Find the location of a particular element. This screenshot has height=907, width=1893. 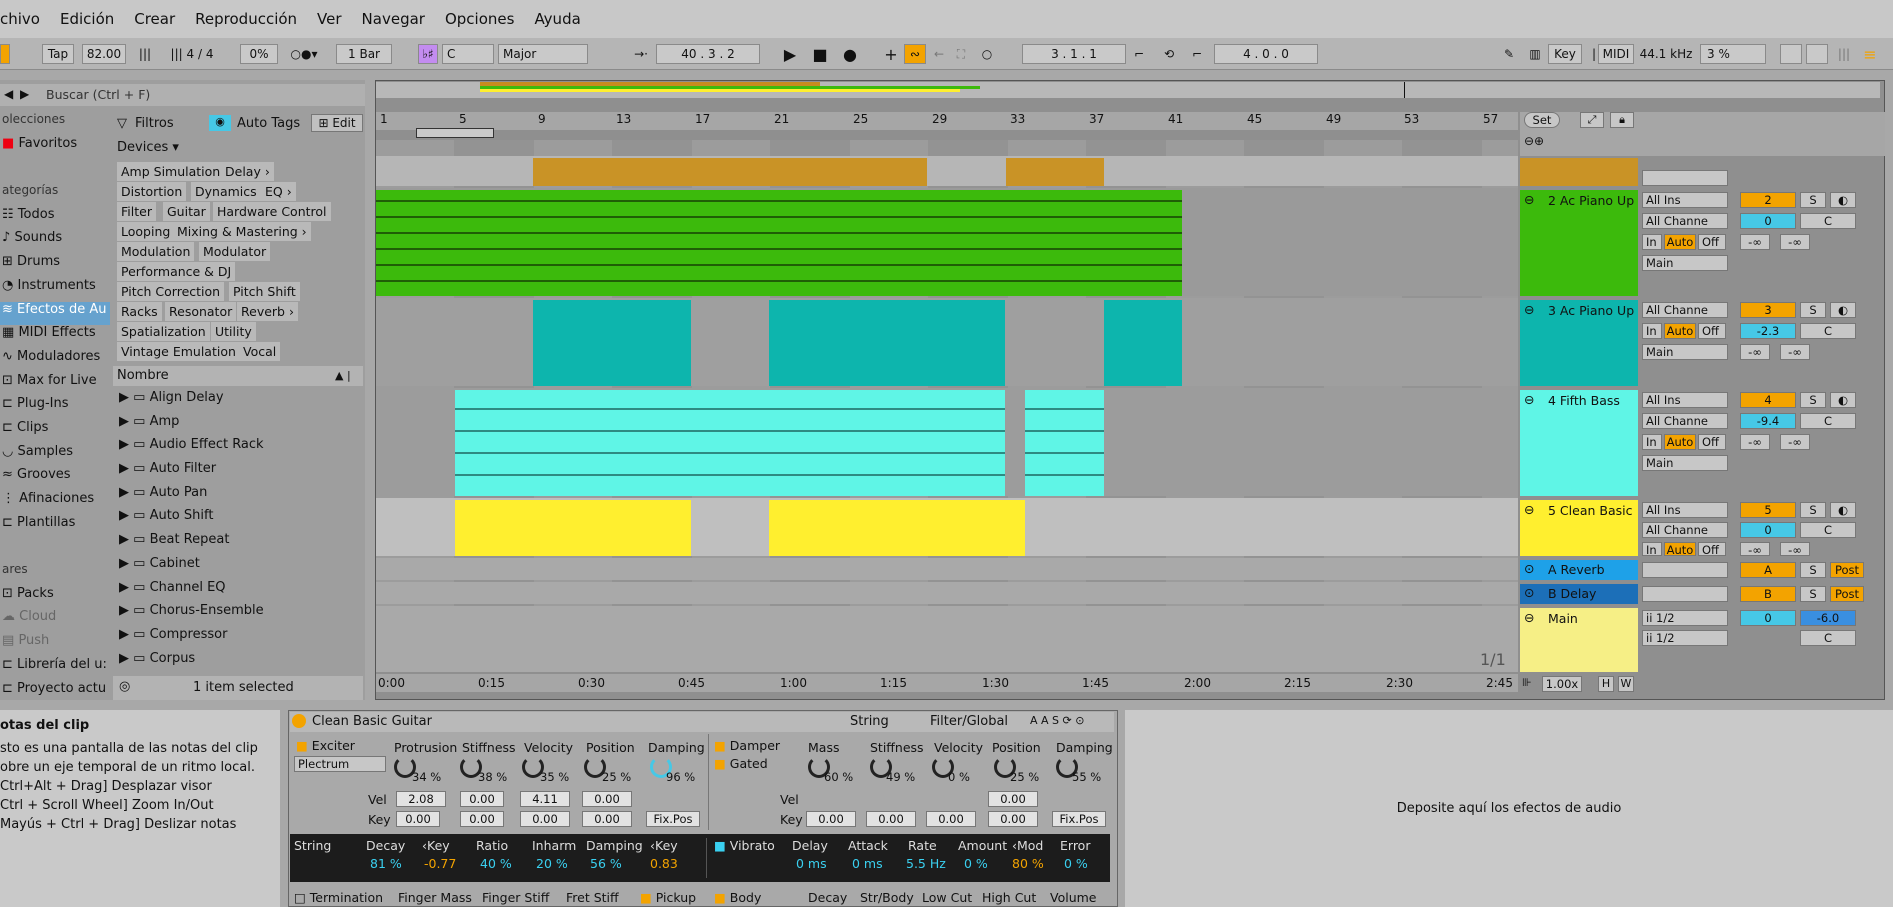

track-activator: 4 is located at coordinates (1768, 400).